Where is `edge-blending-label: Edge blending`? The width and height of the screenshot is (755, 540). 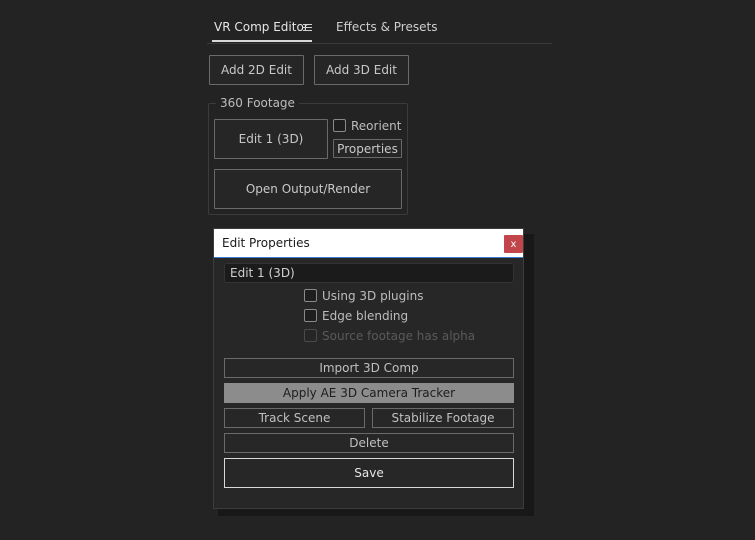
edge-blending-label: Edge blending is located at coordinates (365, 316).